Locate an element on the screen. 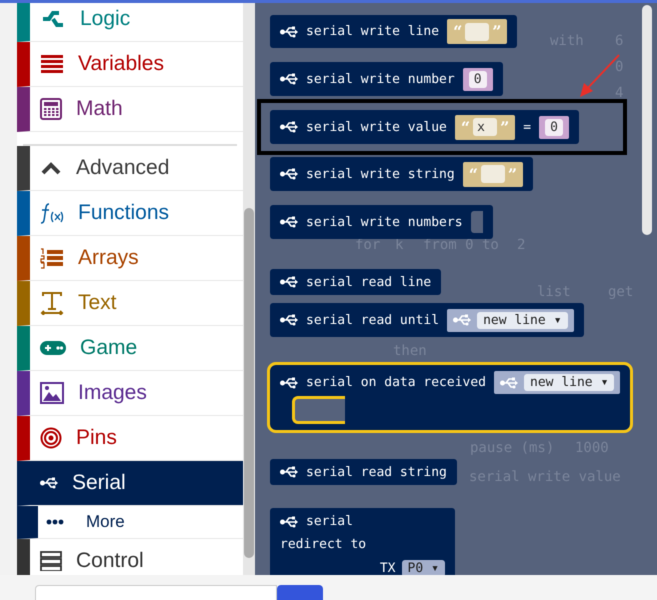  block-label: serial on data received is located at coordinates (396, 382).